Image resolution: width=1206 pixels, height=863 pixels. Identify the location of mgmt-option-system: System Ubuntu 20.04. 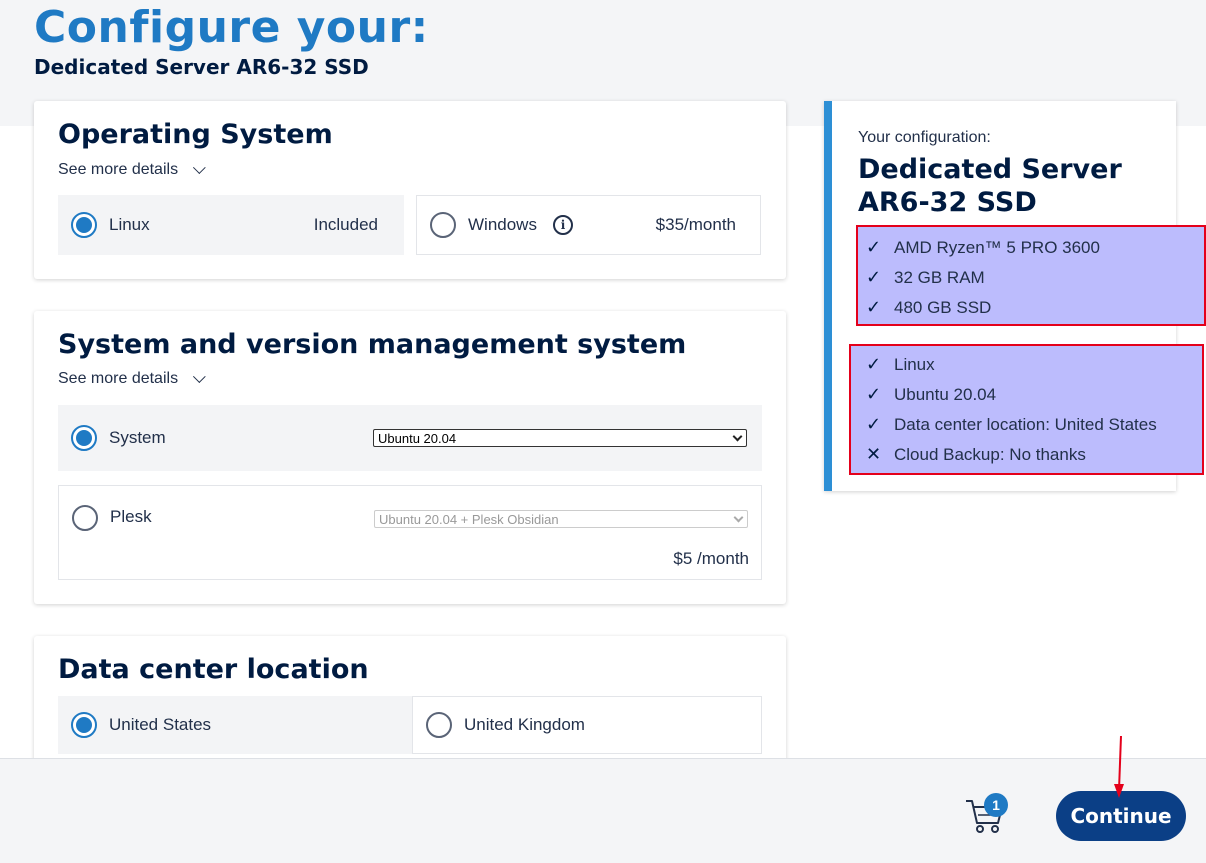
(410, 438).